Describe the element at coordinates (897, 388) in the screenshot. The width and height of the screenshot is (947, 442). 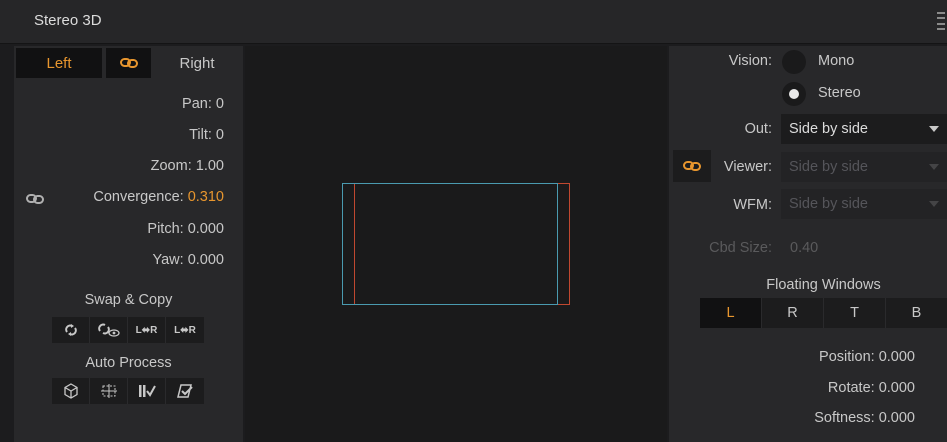
I see `rotate-value: 0.000` at that location.